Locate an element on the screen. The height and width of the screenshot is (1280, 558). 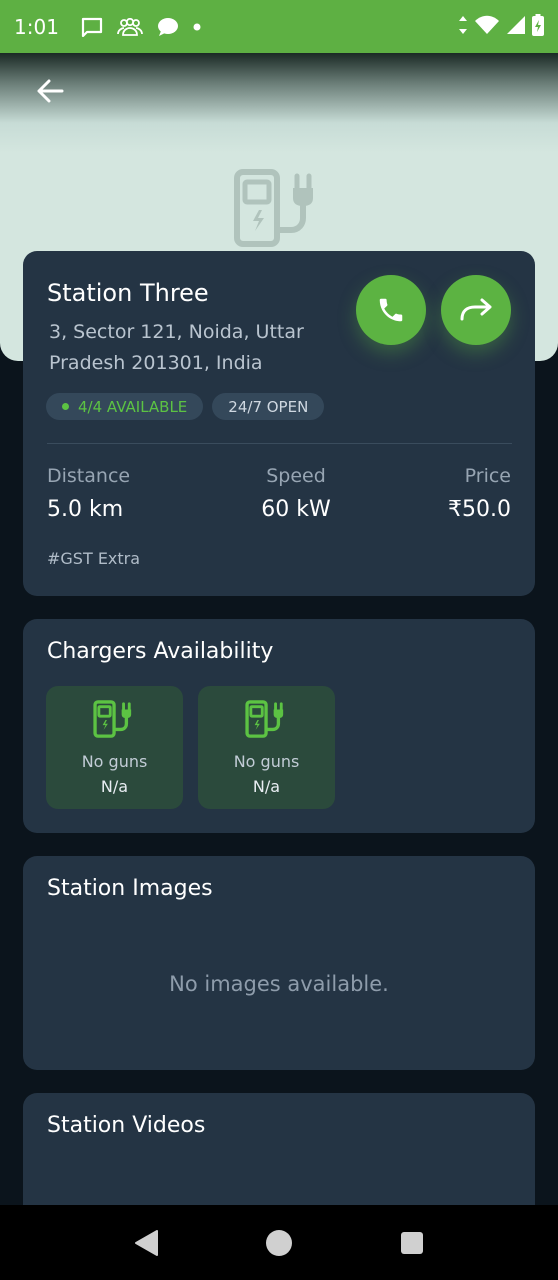
station-name: Station Three is located at coordinates (128, 293).